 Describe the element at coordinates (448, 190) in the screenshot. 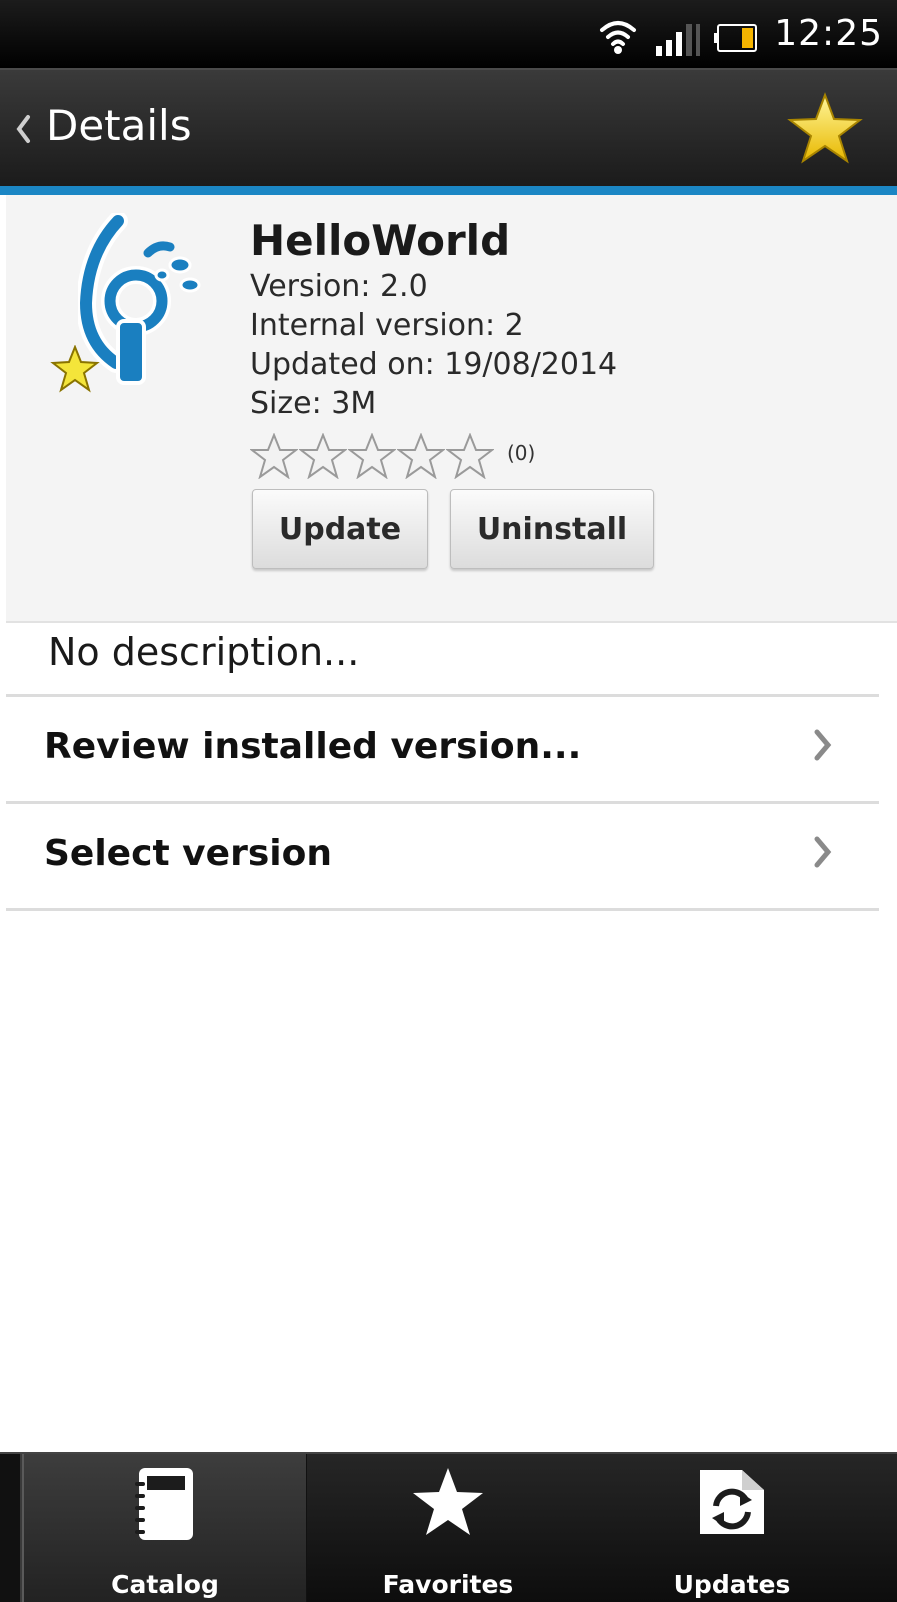

I see `accent-divider` at that location.